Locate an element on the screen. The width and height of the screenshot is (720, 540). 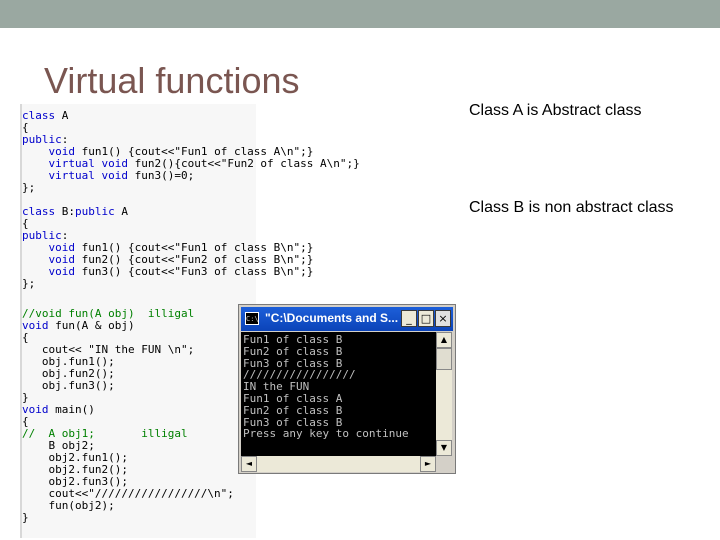
note-class-b: Class B is non abstract class is located at coordinates (571, 207).